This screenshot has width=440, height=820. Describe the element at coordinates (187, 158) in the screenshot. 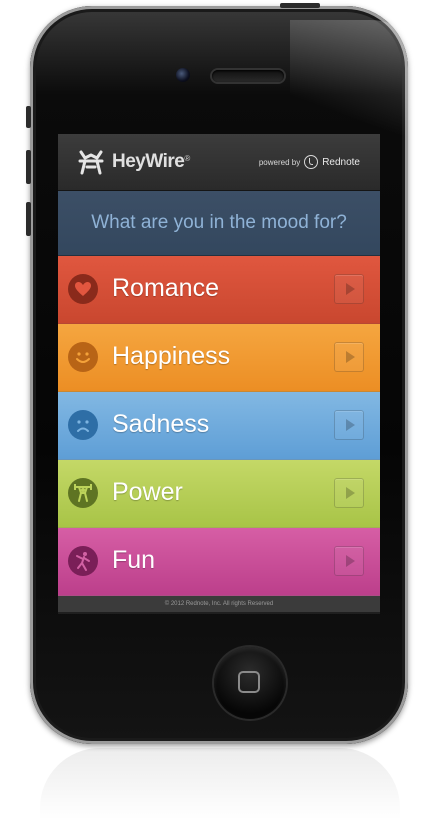

I see `trademark-mark: ®` at that location.